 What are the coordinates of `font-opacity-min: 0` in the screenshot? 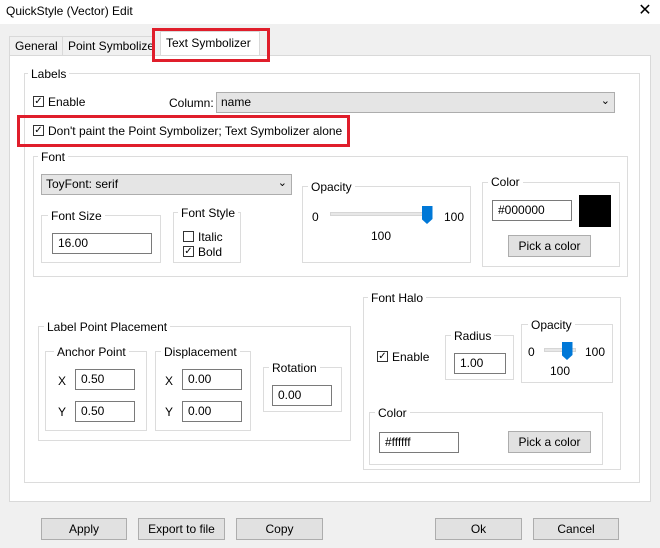 It's located at (315, 217).